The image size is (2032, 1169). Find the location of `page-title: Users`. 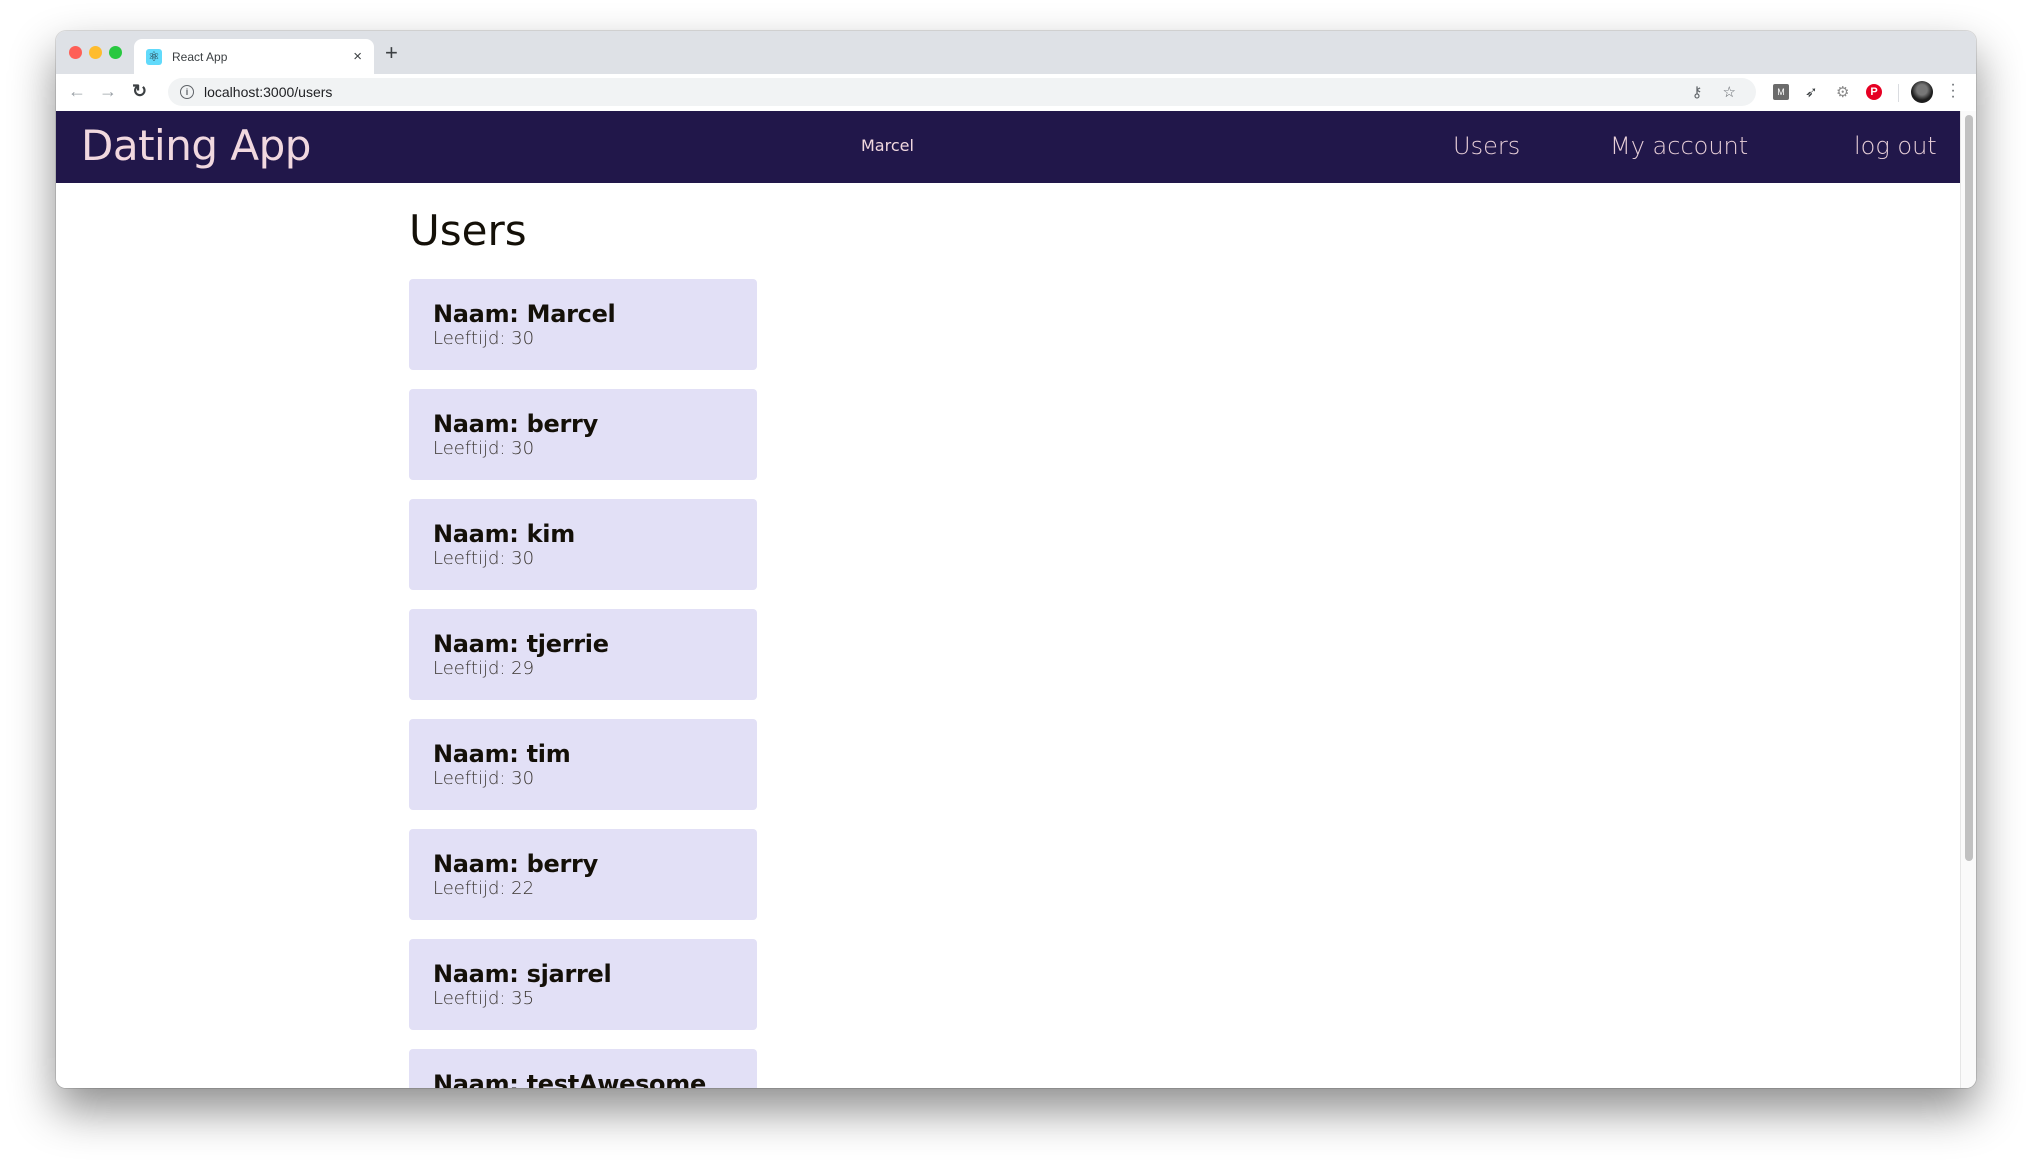

page-title: Users is located at coordinates (468, 230).